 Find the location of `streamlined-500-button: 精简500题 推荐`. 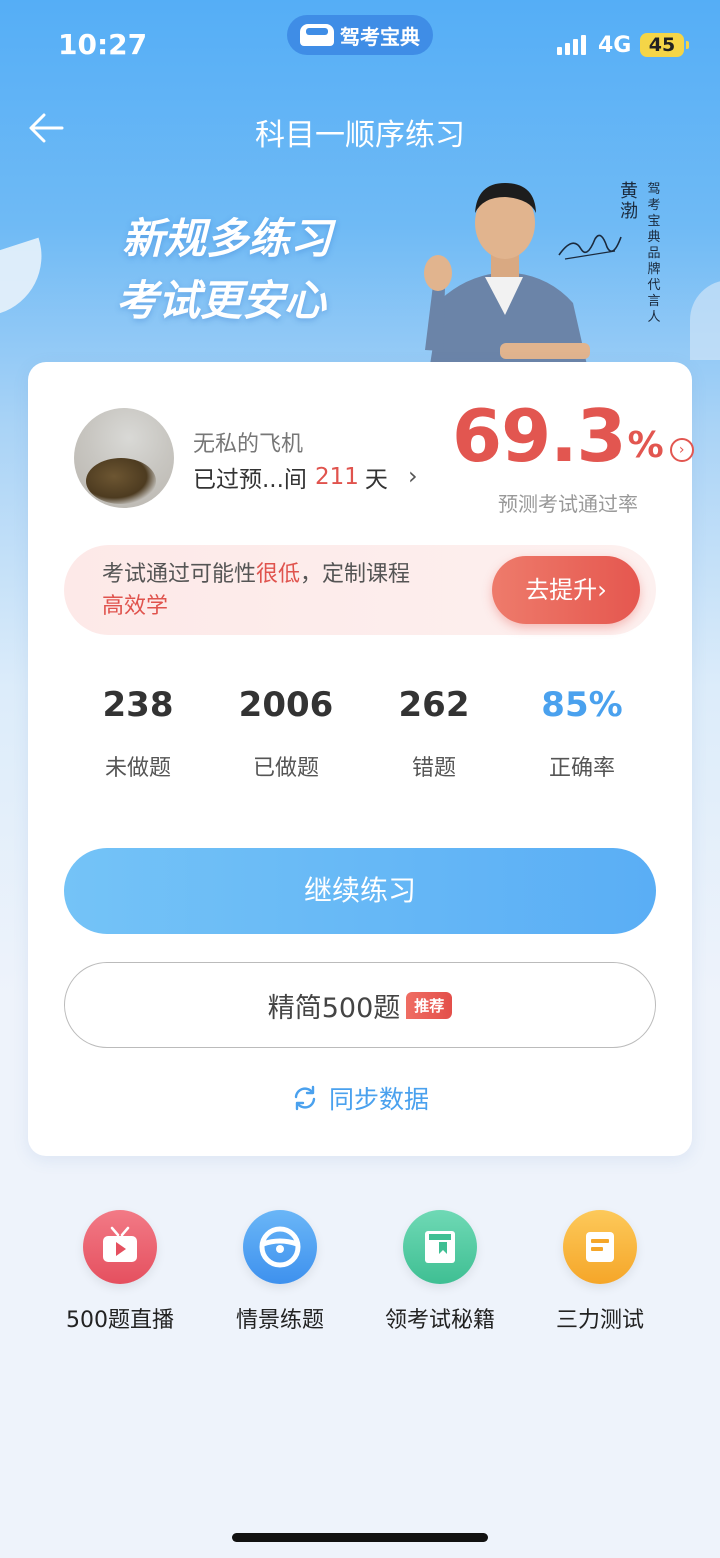

streamlined-500-button: 精简500题 推荐 is located at coordinates (360, 1005).